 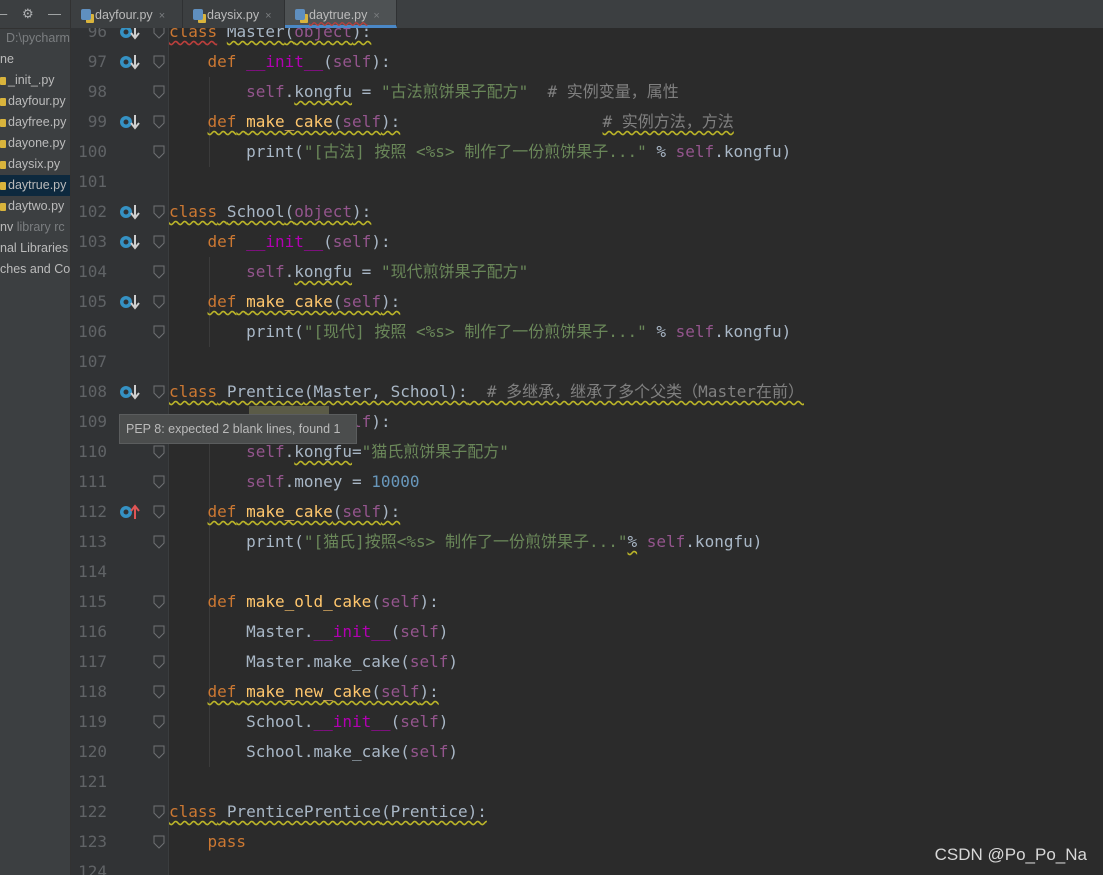 What do you see at coordinates (89, 512) in the screenshot?
I see `line-number: 112` at bounding box center [89, 512].